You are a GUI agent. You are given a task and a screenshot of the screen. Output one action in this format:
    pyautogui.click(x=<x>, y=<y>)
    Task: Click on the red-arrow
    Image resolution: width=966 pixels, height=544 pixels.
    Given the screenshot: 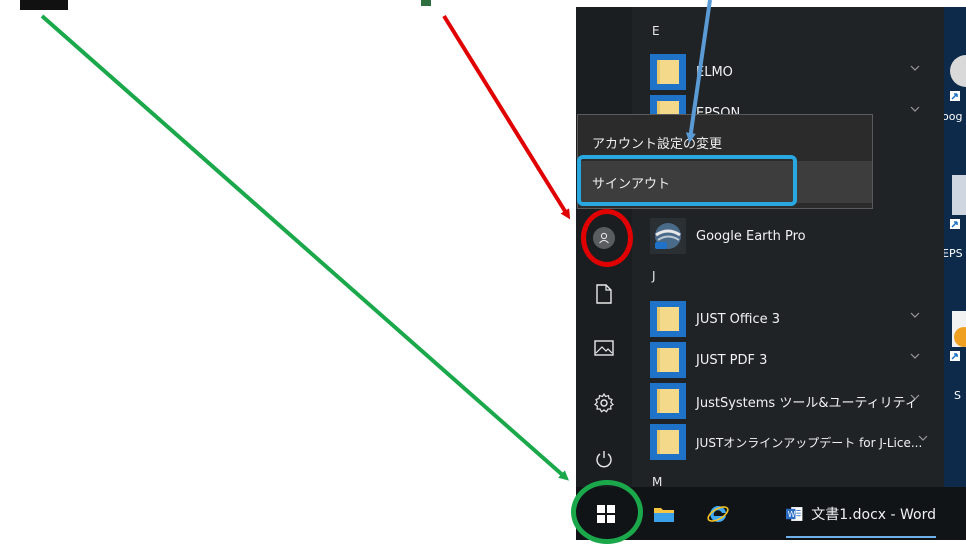 What is the action you would take?
    pyautogui.click(x=506, y=117)
    